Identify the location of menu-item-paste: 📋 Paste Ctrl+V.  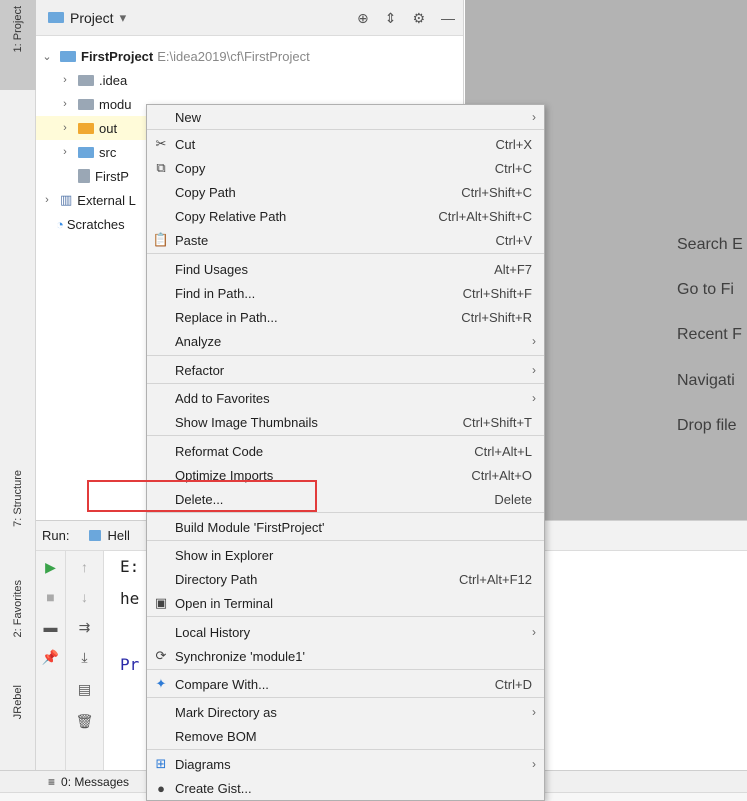
(345, 240).